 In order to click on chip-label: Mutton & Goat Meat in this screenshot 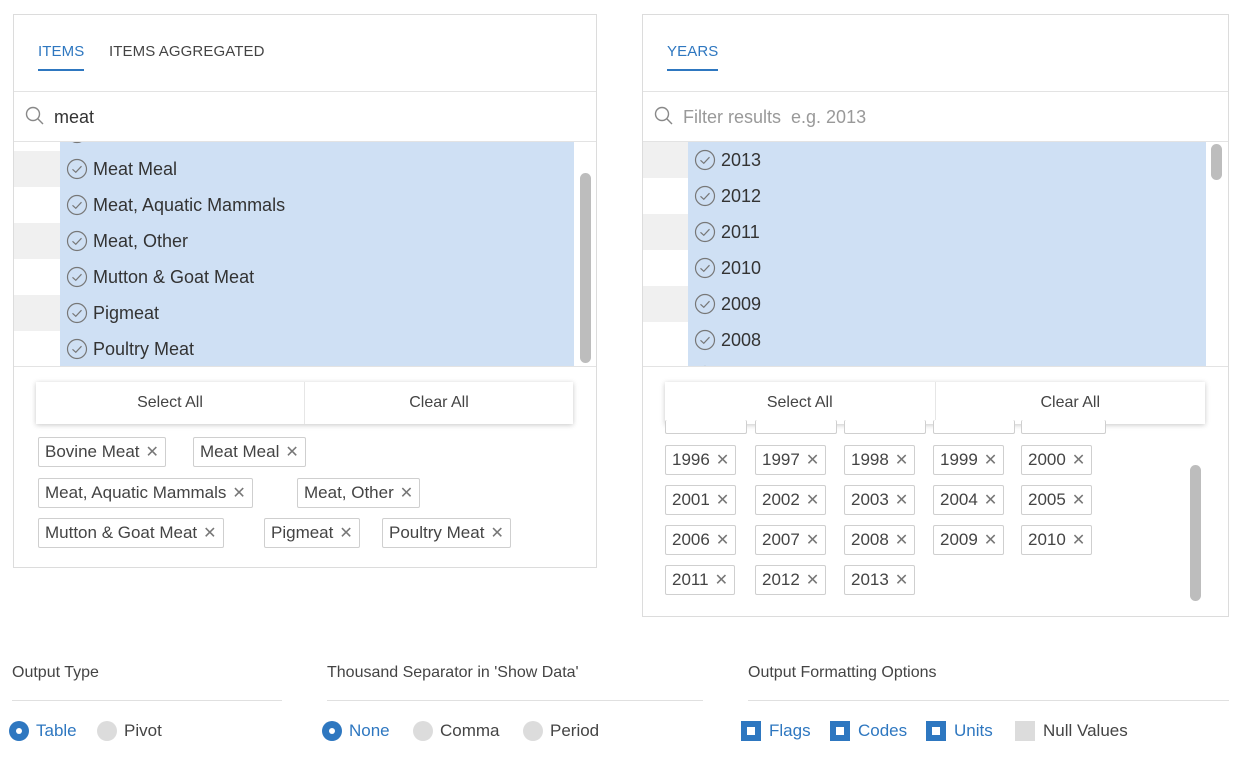, I will do `click(121, 532)`.